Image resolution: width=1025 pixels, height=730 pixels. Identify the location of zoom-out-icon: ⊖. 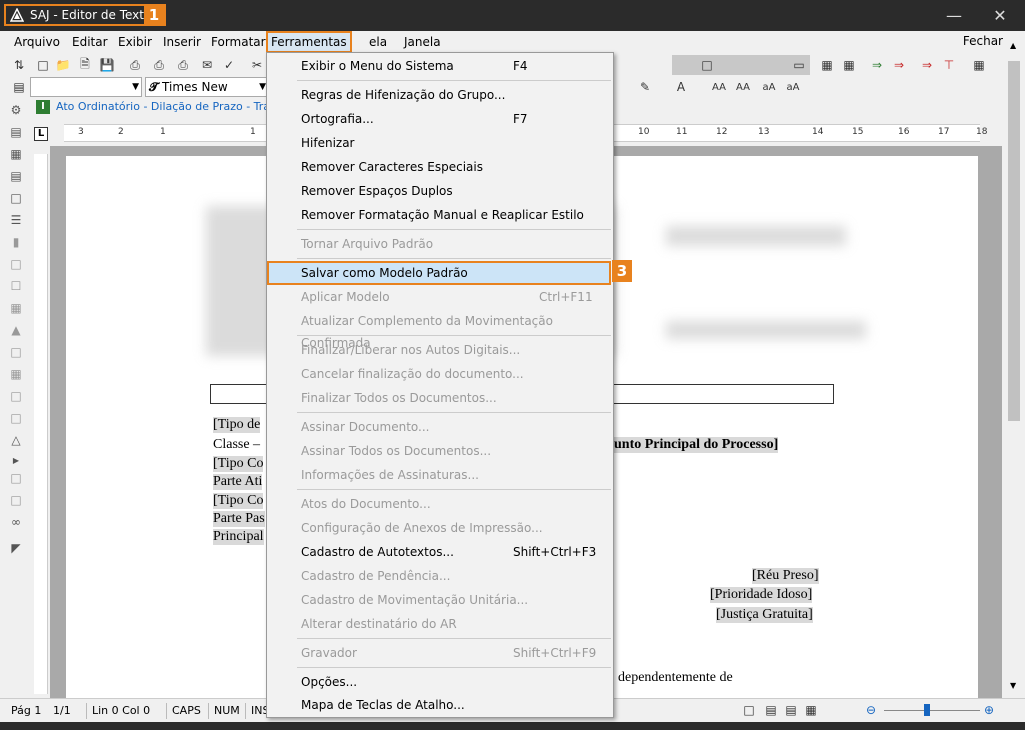
(871, 710).